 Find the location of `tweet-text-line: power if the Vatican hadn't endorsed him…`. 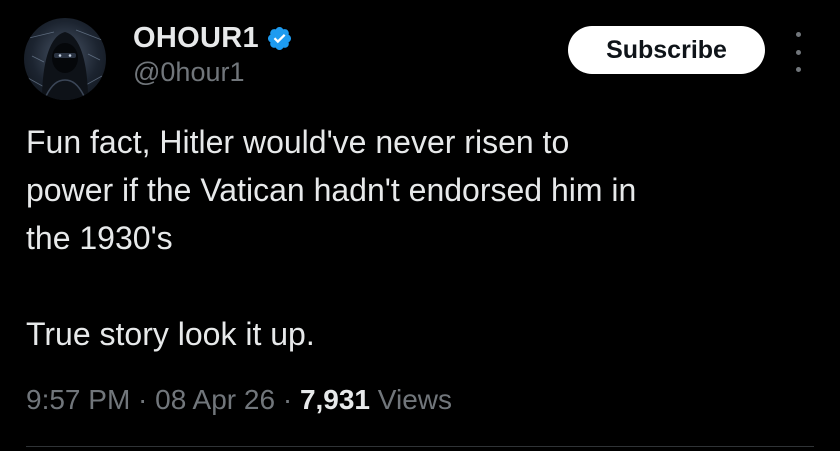

tweet-text-line: power if the Vatican hadn't endorsed him… is located at coordinates (331, 190).